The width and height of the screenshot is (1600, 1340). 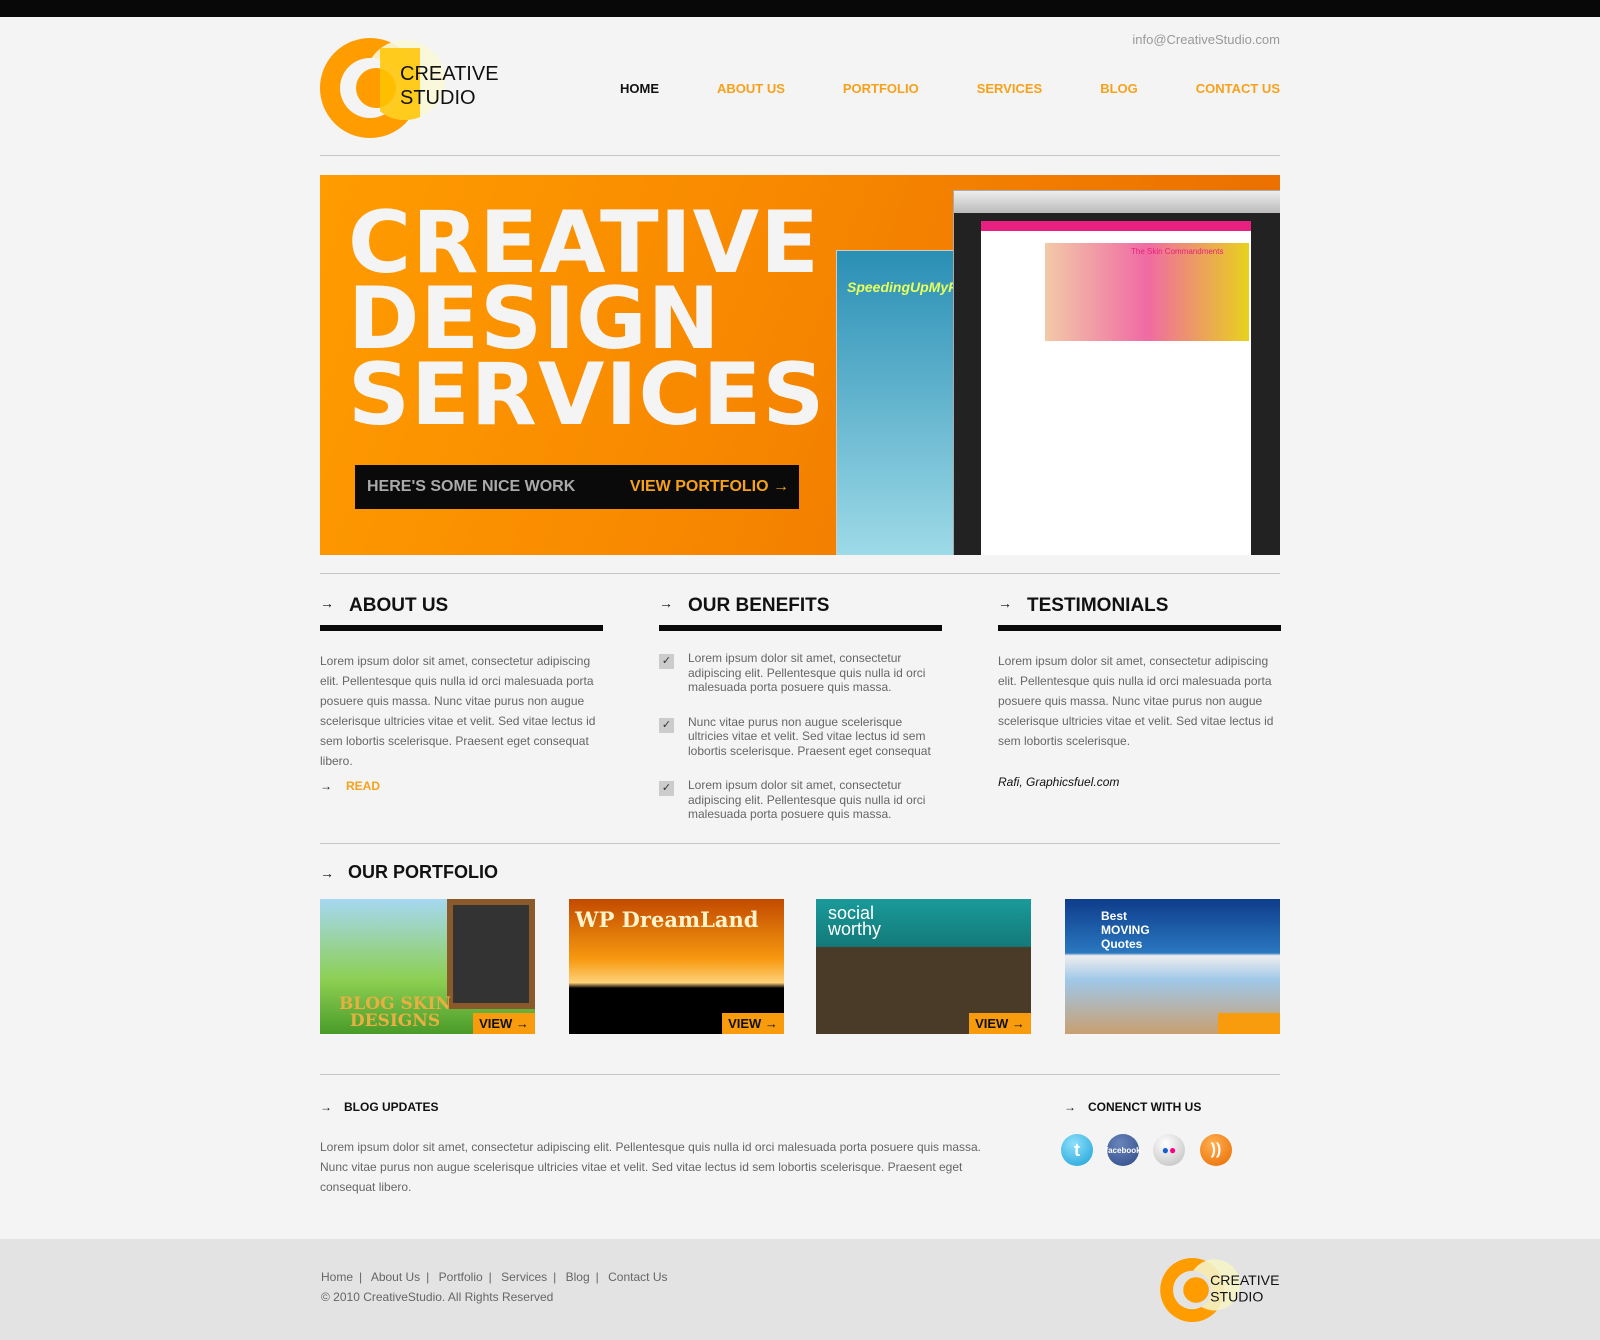 I want to click on cta-text: HERE'S SOME NICE WORK, so click(x=471, y=486).